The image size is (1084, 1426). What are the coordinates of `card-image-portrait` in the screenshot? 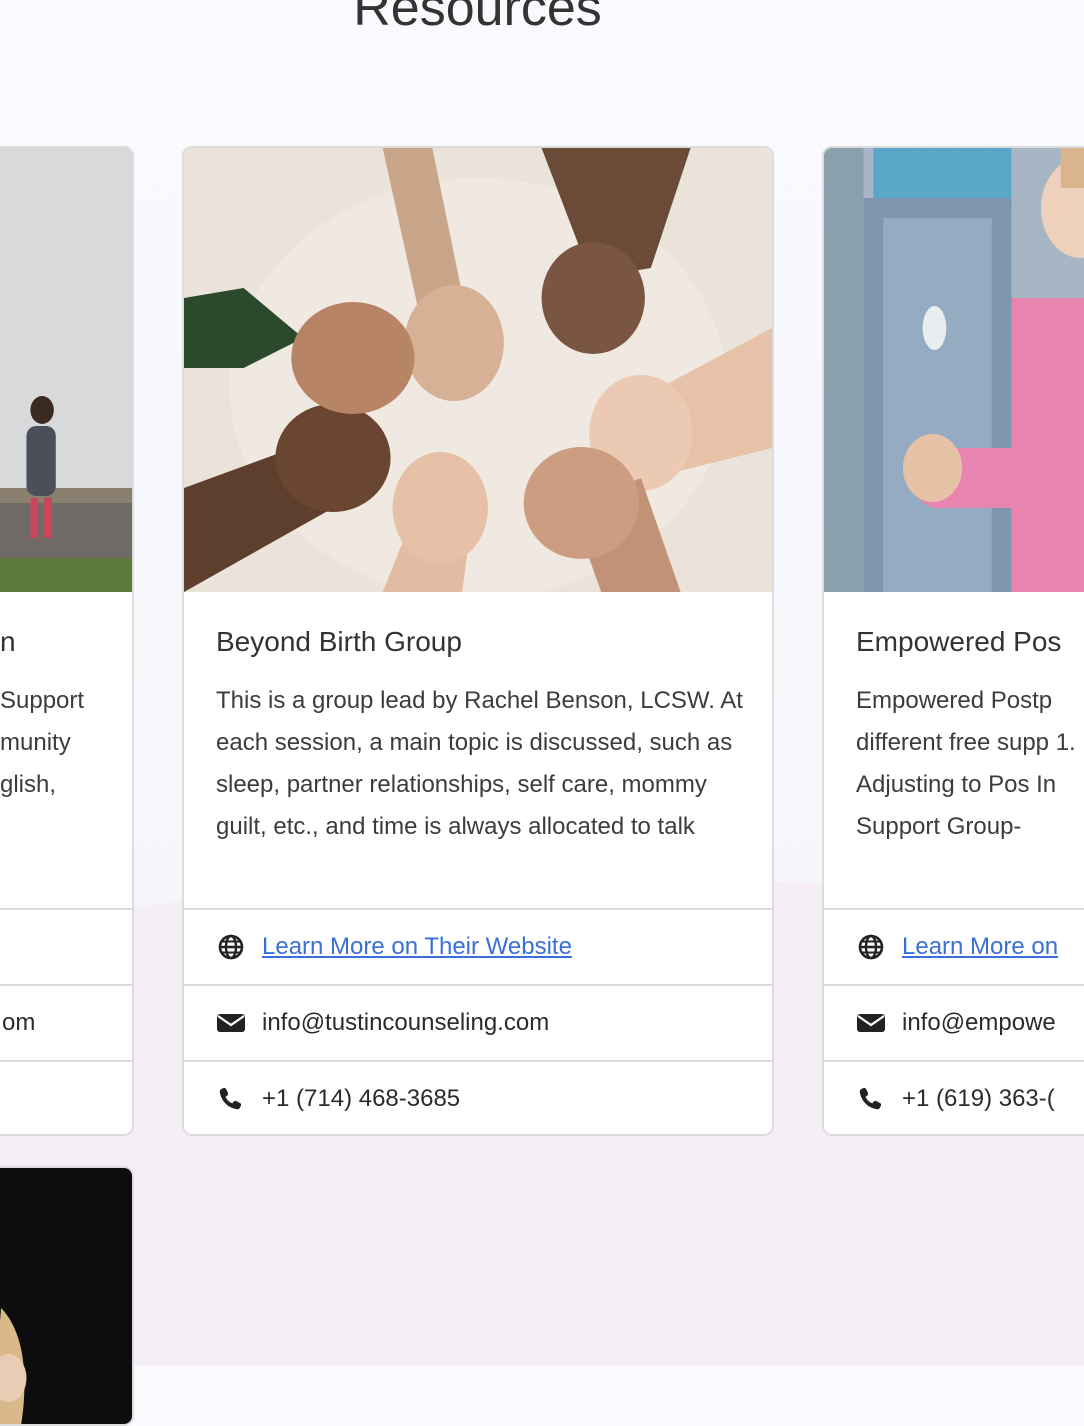 It's located at (66, 1296).